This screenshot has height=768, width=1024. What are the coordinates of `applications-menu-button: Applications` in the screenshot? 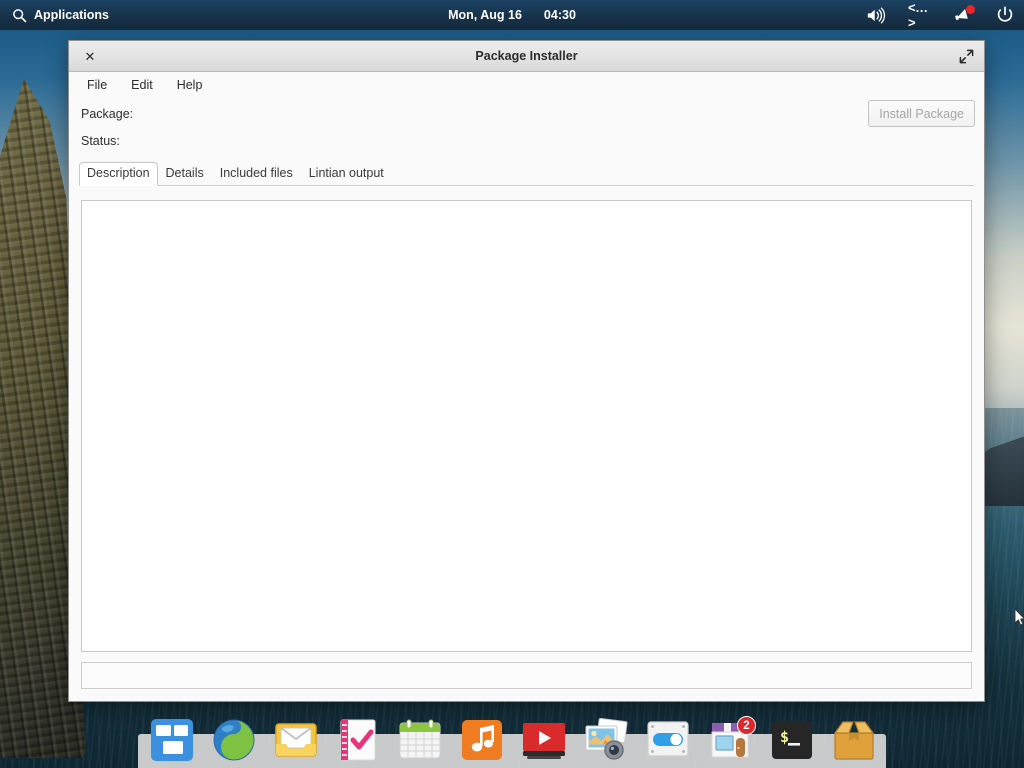 It's located at (59, 15).